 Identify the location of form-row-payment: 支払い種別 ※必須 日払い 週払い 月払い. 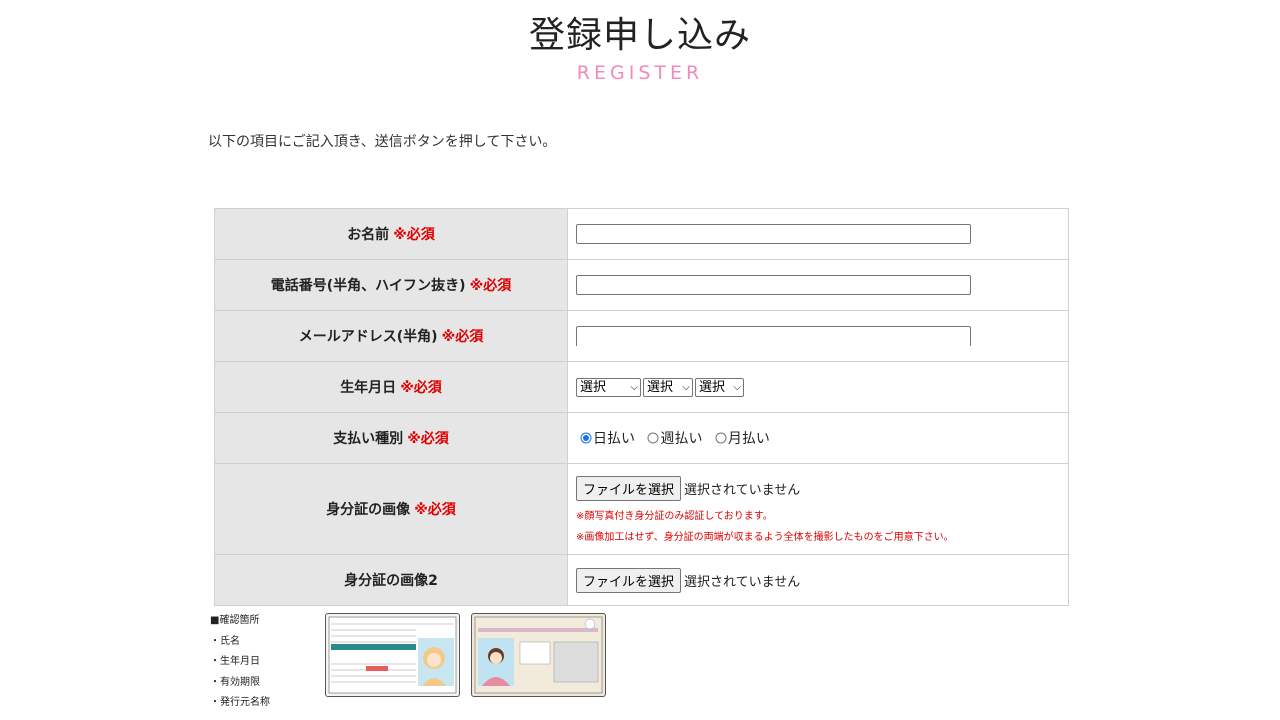
(641, 438).